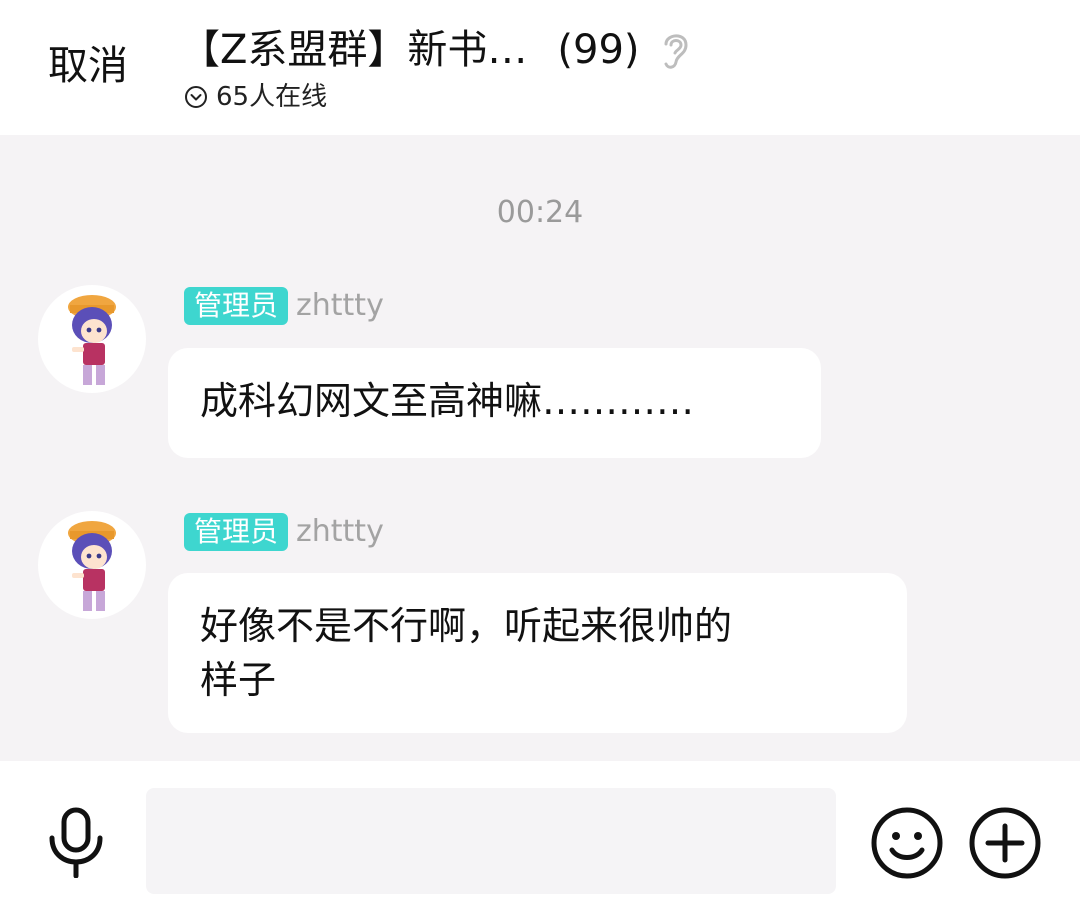  Describe the element at coordinates (675, 50) in the screenshot. I see `ear-icon` at that location.